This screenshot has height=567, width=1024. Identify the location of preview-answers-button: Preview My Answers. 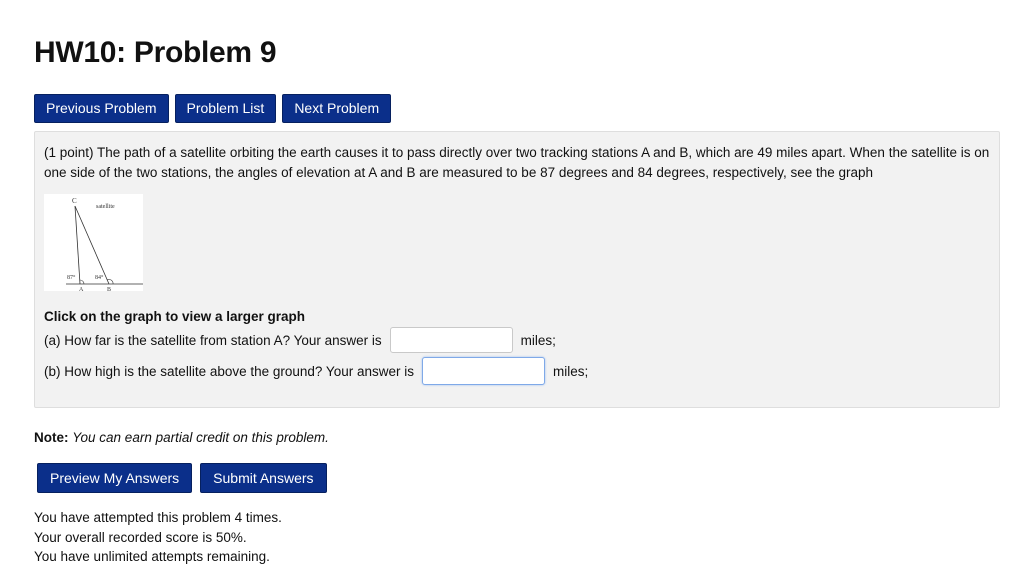
(115, 478).